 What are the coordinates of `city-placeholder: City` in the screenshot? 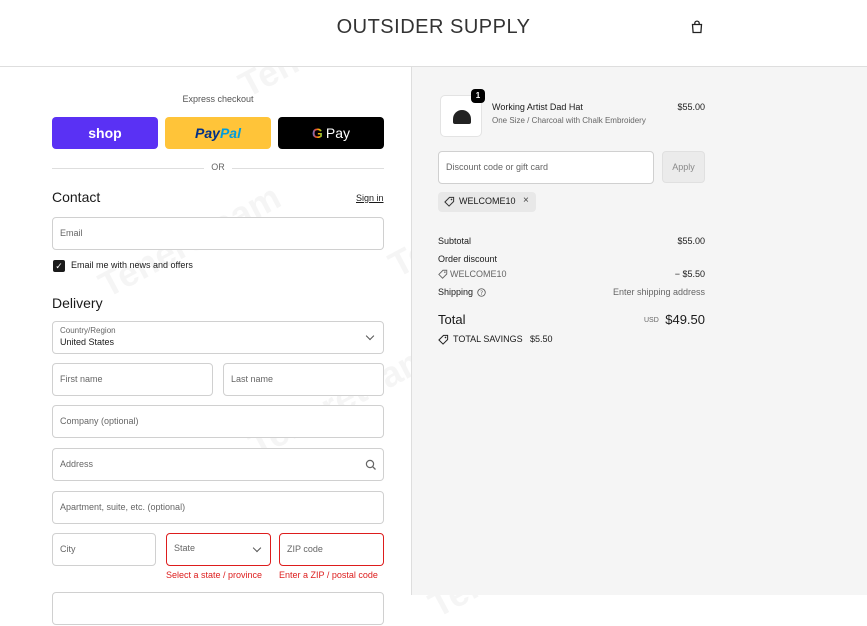 It's located at (68, 549).